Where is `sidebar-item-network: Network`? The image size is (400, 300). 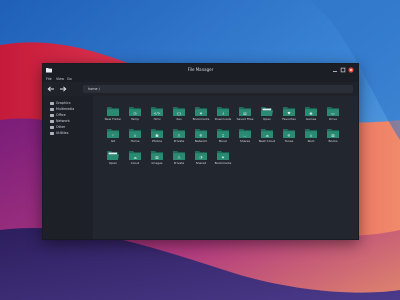 sidebar-item-network: Network is located at coordinates (71, 121).